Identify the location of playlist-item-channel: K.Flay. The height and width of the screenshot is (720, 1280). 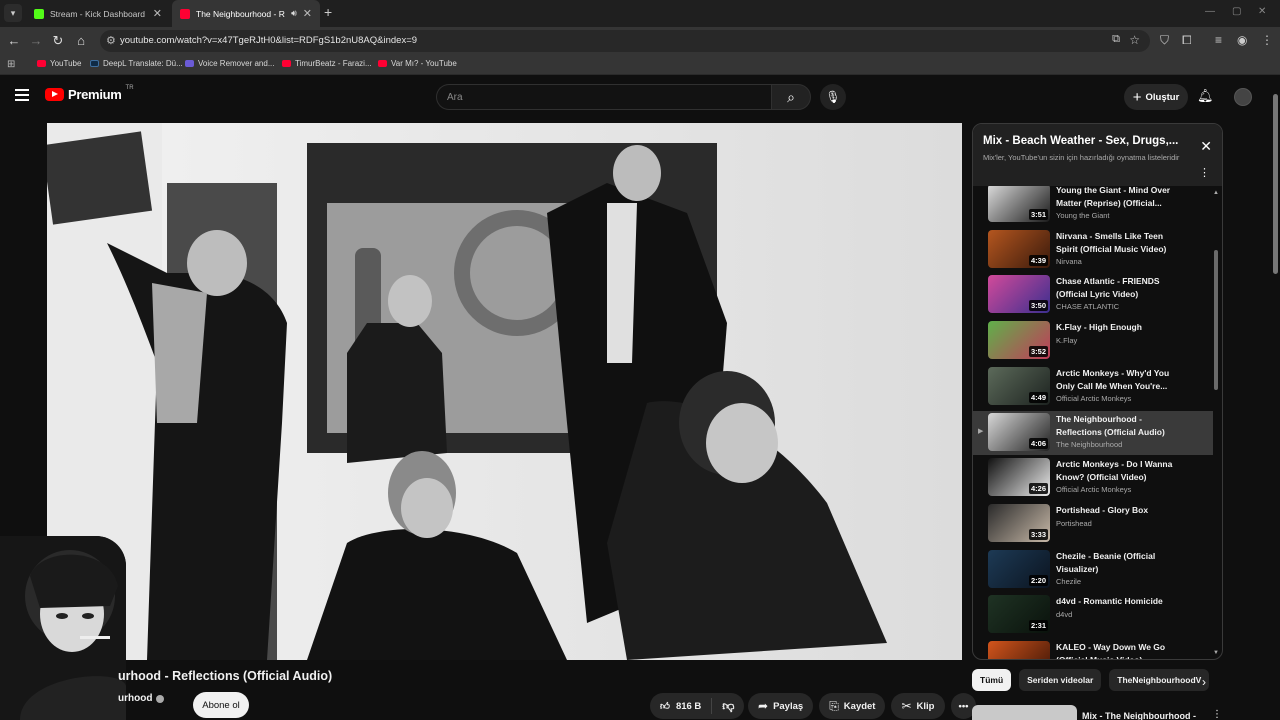
(1067, 341).